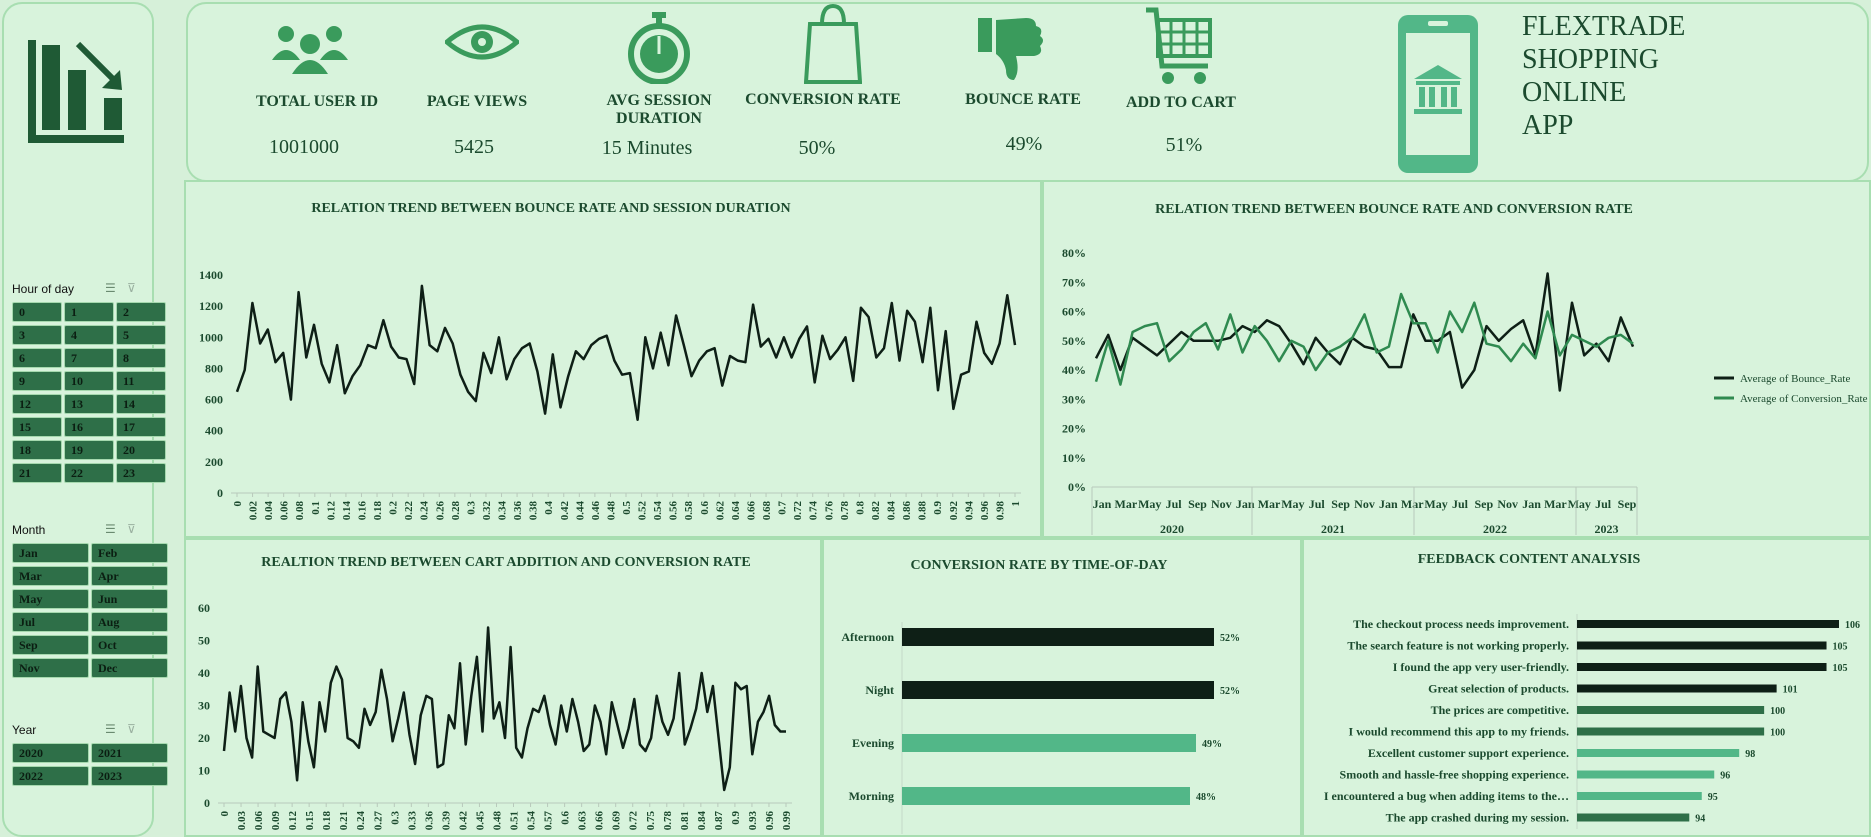 This screenshot has height=837, width=1871. What do you see at coordinates (823, 99) in the screenshot?
I see `kpi-label-conversion: CONVERSION RATE` at bounding box center [823, 99].